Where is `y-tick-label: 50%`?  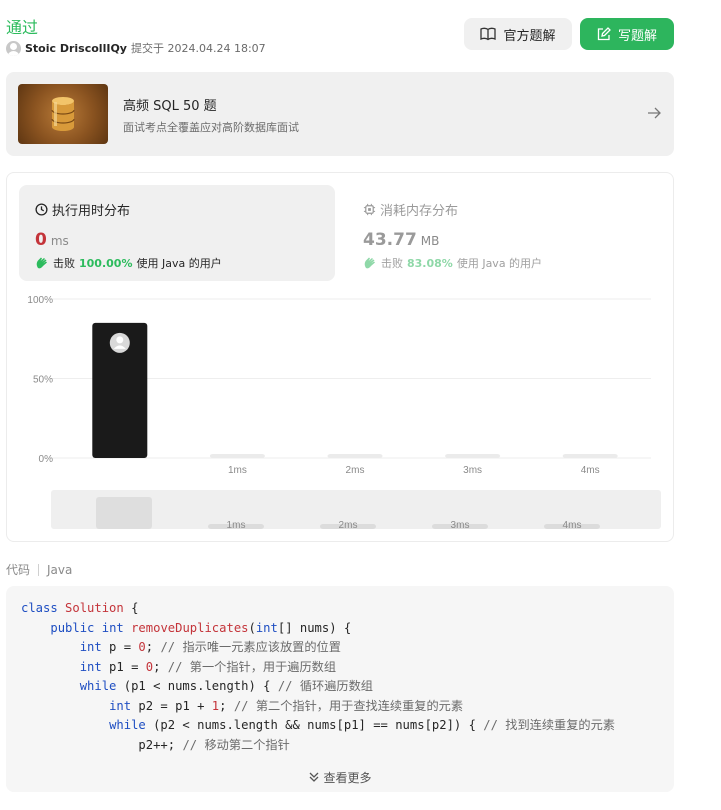 y-tick-label: 50% is located at coordinates (43, 380).